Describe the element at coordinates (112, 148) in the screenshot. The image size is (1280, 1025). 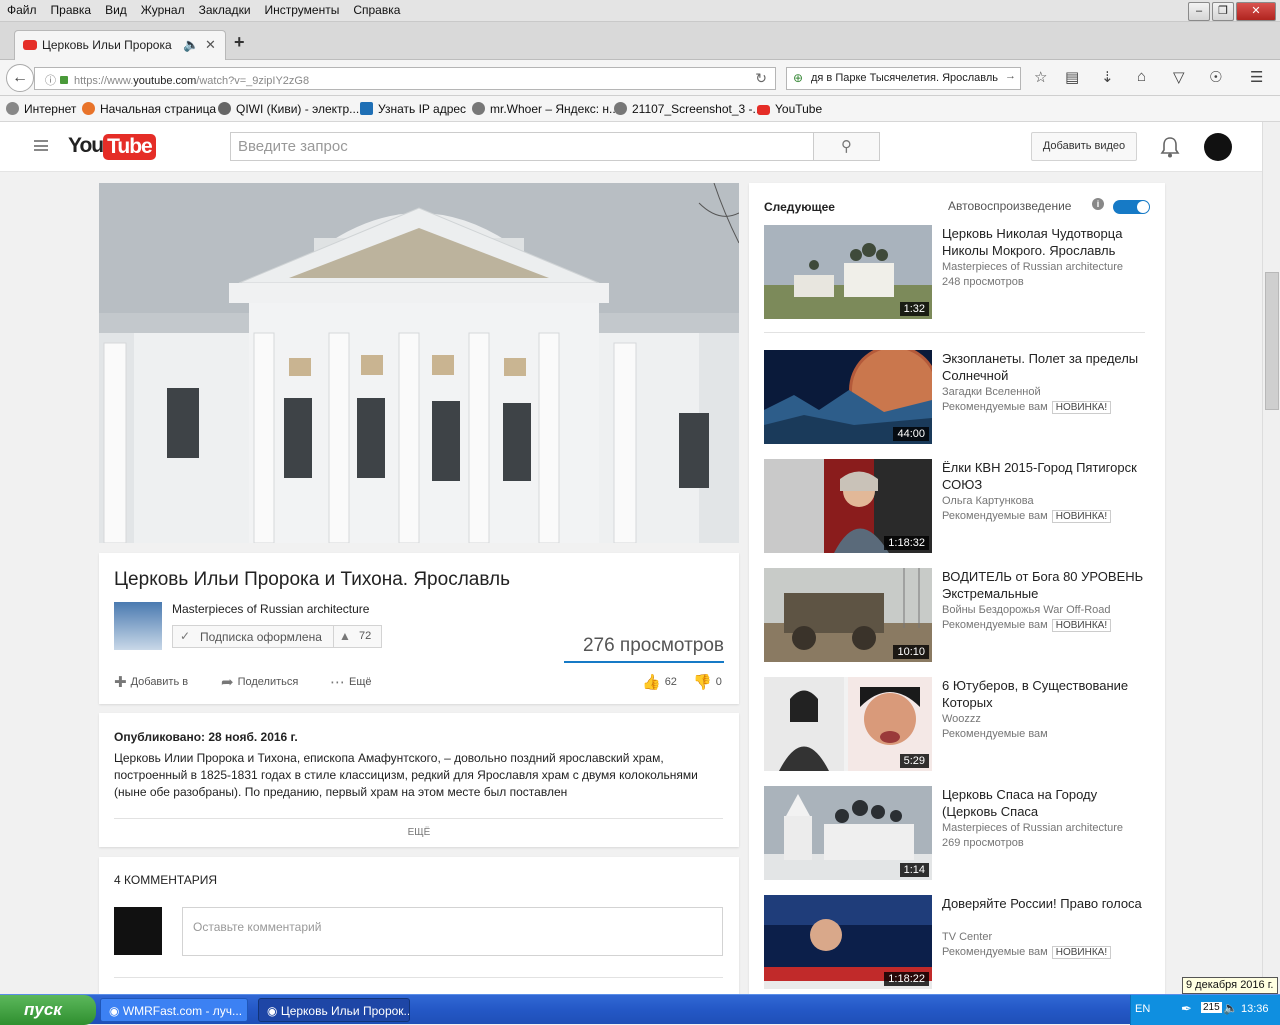
I see `youtube-logo: You Tube` at that location.